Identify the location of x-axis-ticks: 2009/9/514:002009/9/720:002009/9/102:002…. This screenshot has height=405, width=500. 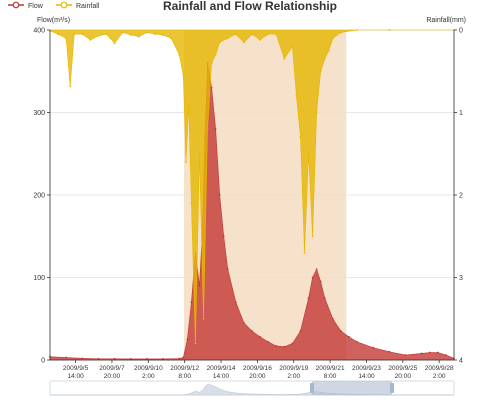
(258, 370).